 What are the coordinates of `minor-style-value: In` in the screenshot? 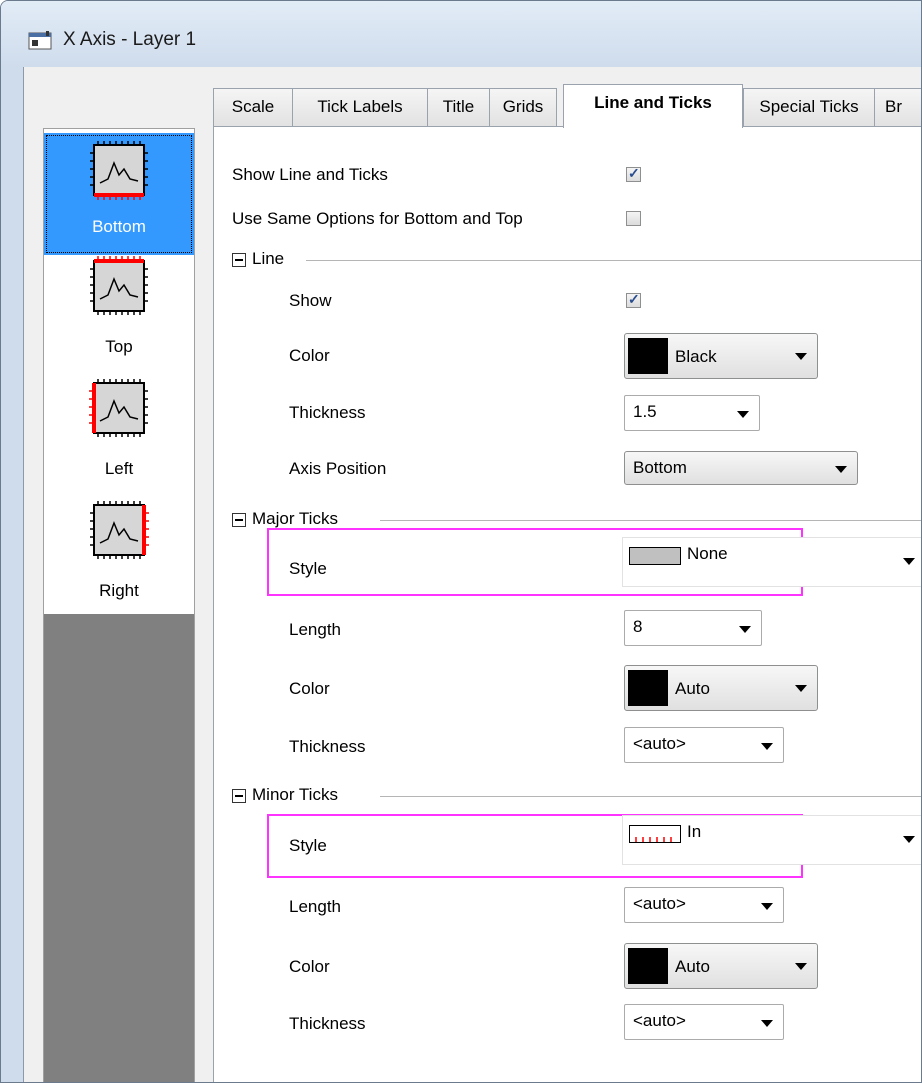 It's located at (694, 831).